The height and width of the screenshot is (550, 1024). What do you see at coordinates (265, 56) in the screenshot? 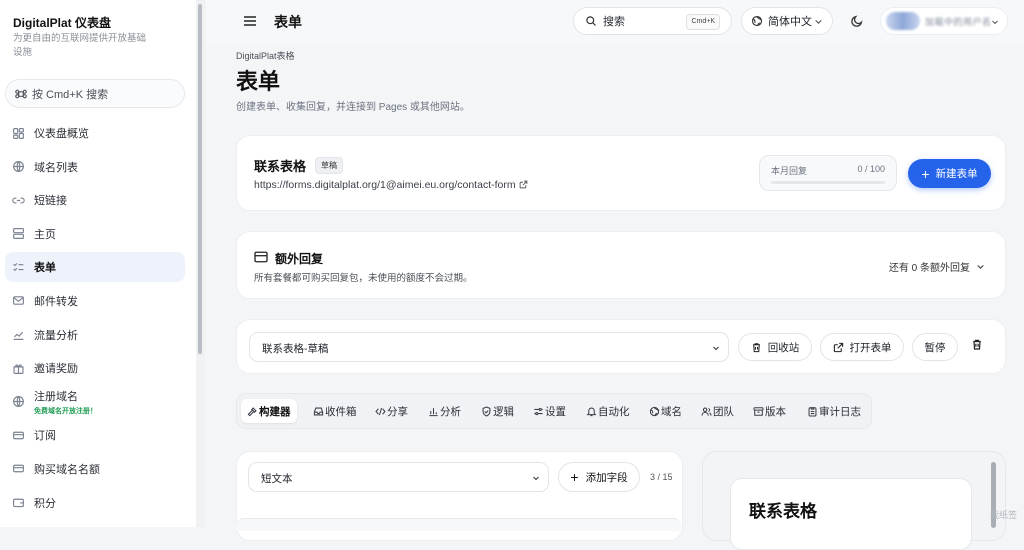
I see `breadcrumb: DigitalPlat表格` at bounding box center [265, 56].